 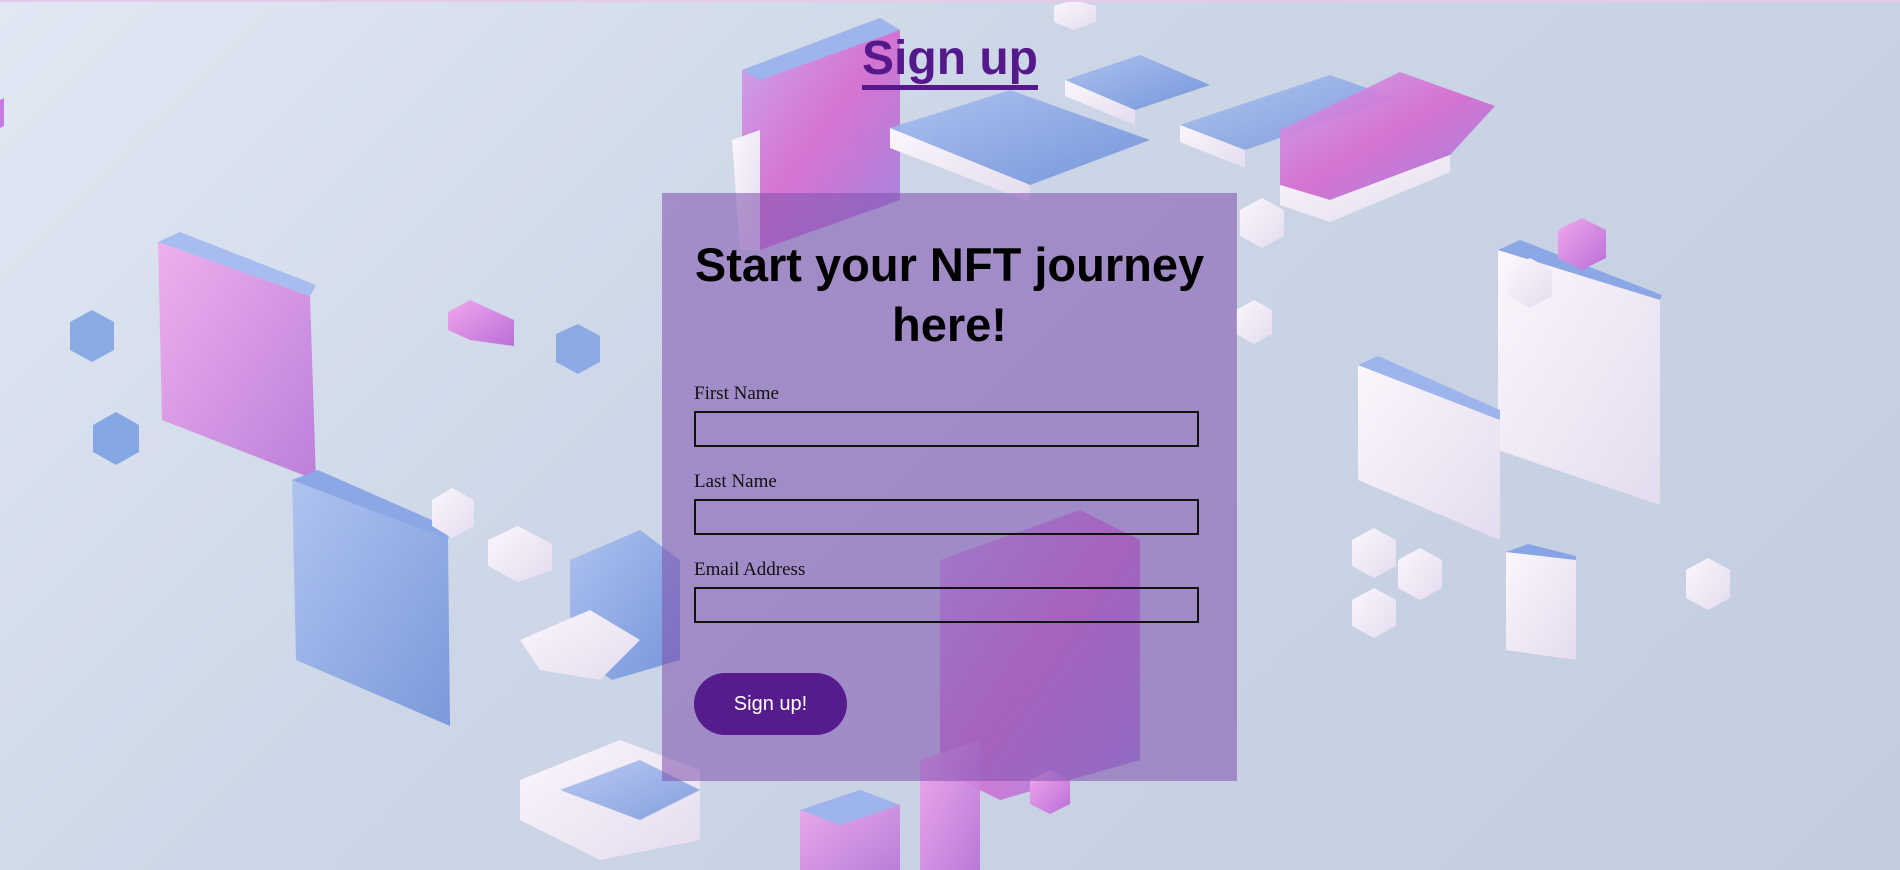 I want to click on last-name-field-group: Last Name, so click(x=949, y=503).